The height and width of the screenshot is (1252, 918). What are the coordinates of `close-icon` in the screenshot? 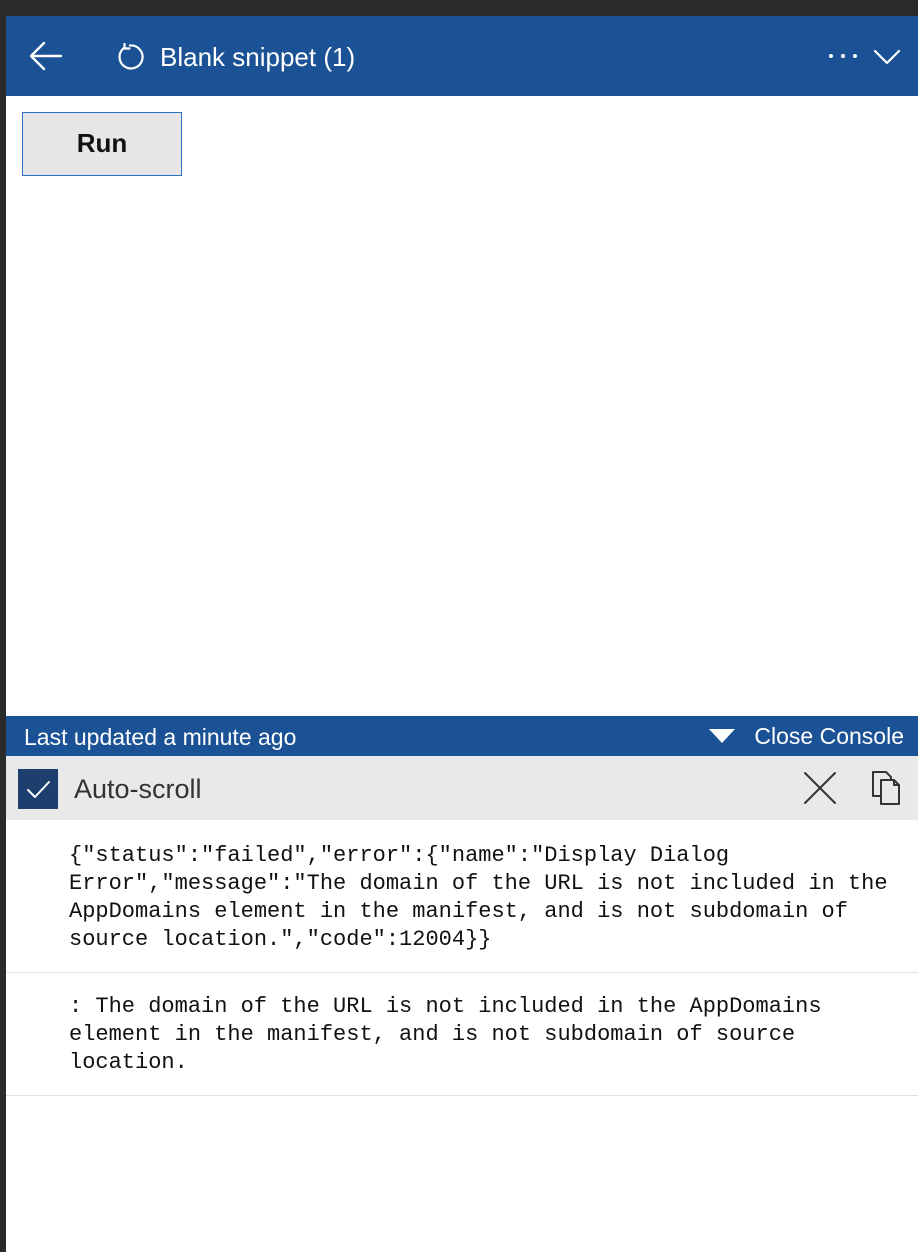 It's located at (820, 788).